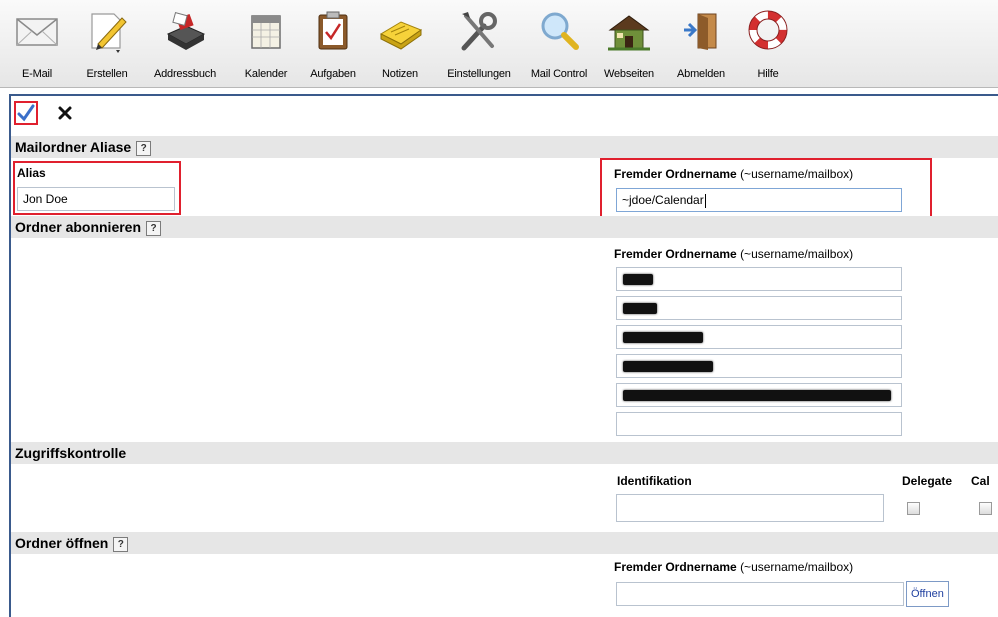  I want to click on alias-foreign-label: Fremder Ordnername (~username/mailbox), so click(733, 174).